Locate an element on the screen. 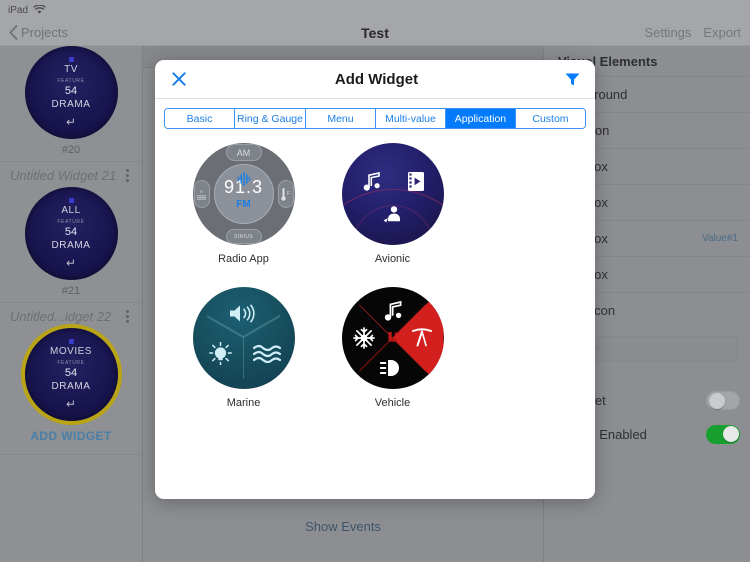 This screenshot has width=750, height=562. headlight-icon is located at coordinates (389, 368).